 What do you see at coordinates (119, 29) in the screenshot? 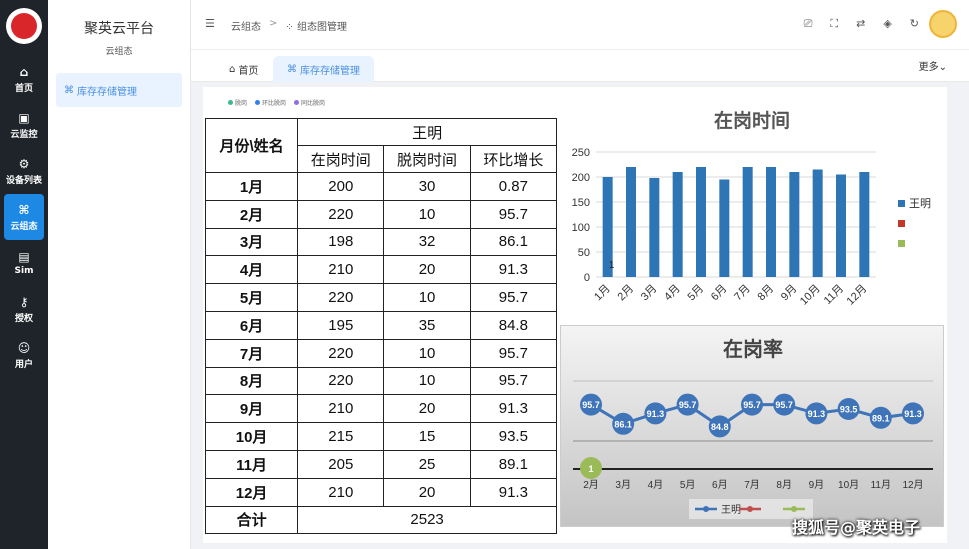
I see `platform-title: 聚英云平台` at bounding box center [119, 29].